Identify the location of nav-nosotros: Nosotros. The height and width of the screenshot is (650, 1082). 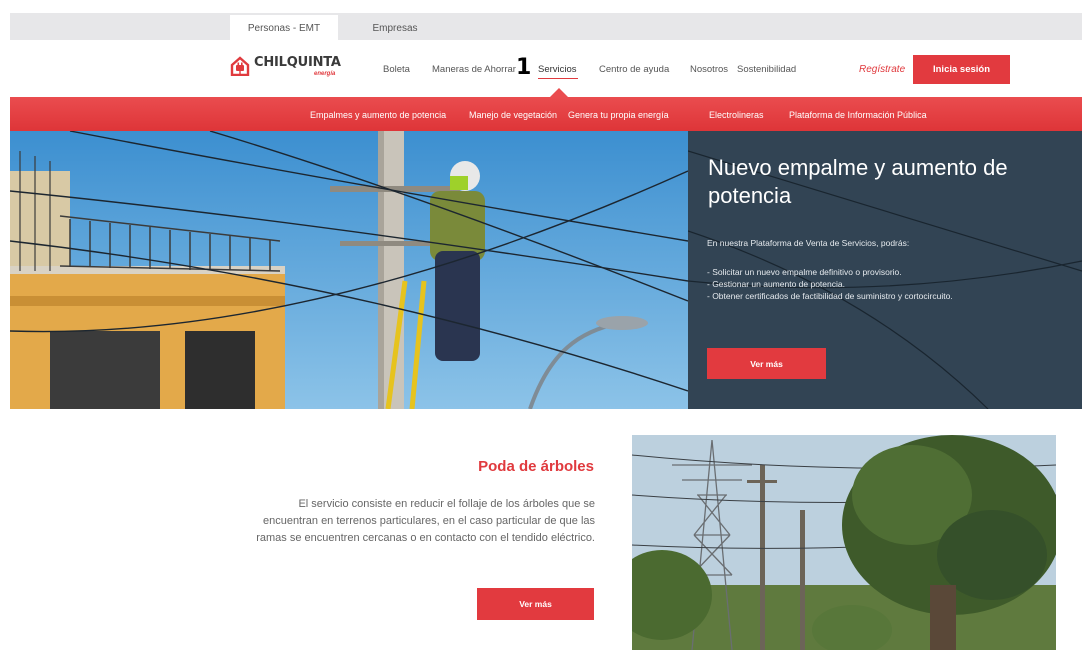
(709, 69).